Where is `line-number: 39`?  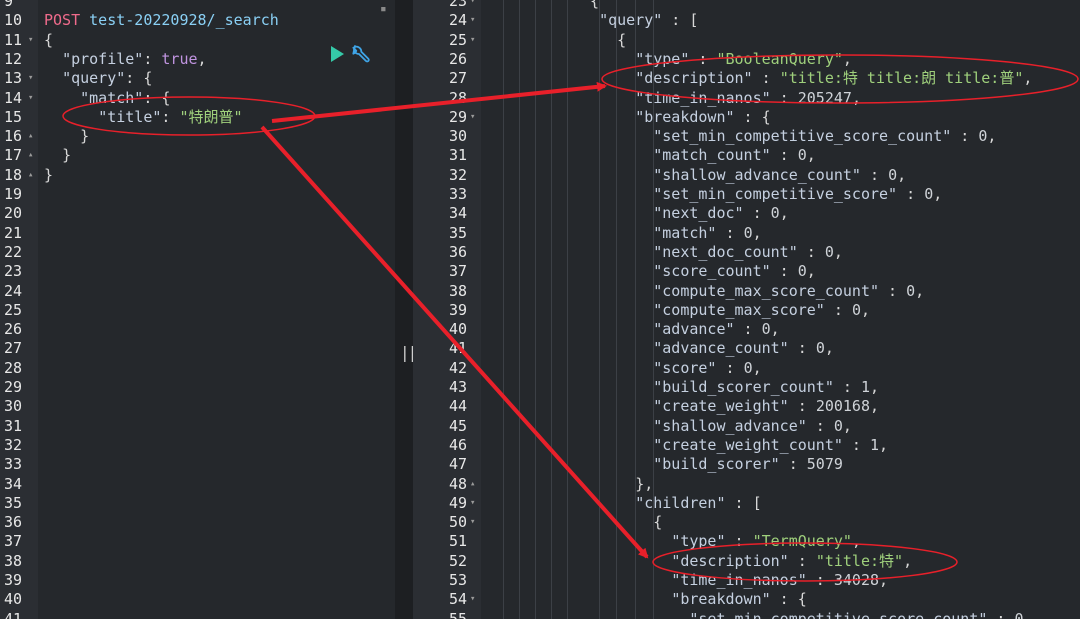 line-number: 39 is located at coordinates (458, 309).